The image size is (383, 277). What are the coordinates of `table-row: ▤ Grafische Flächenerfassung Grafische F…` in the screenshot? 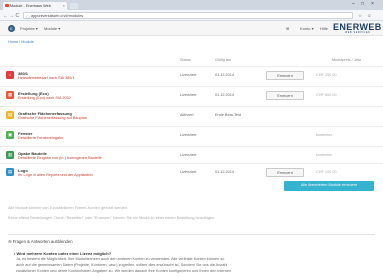 It's located at (191, 114).